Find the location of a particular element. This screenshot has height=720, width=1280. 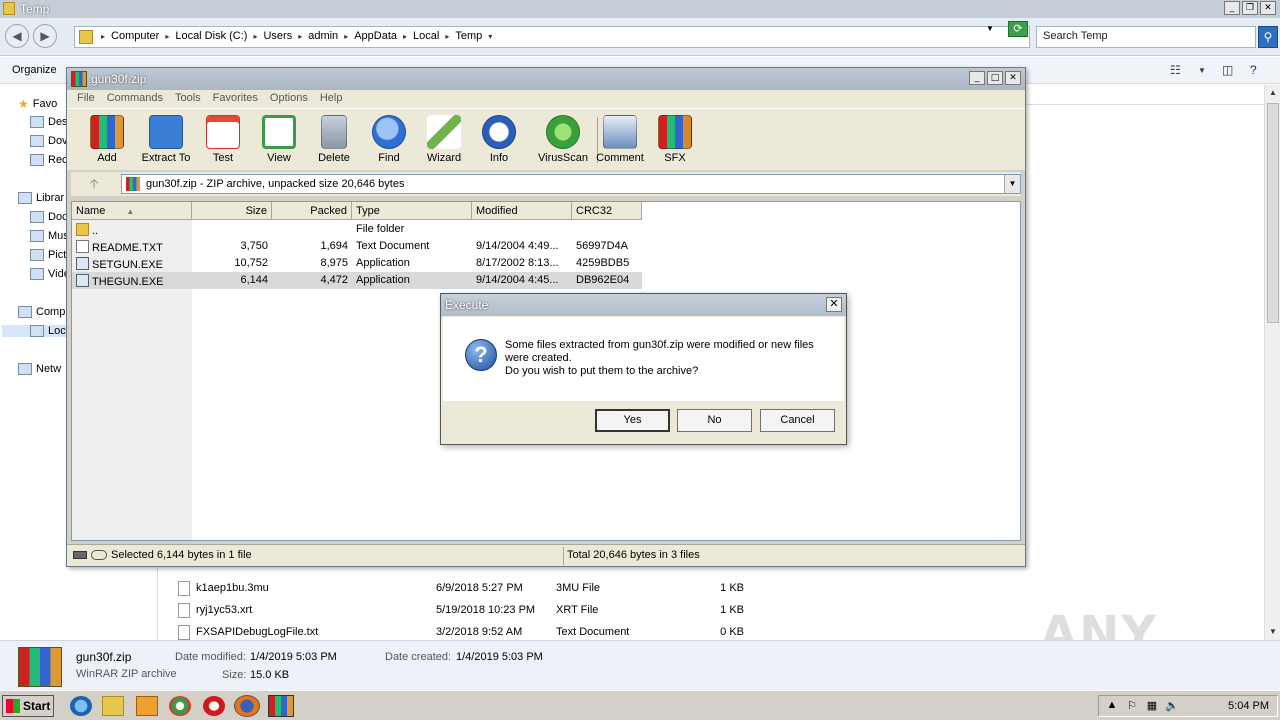

nav-computer: Comp is located at coordinates (41, 312).